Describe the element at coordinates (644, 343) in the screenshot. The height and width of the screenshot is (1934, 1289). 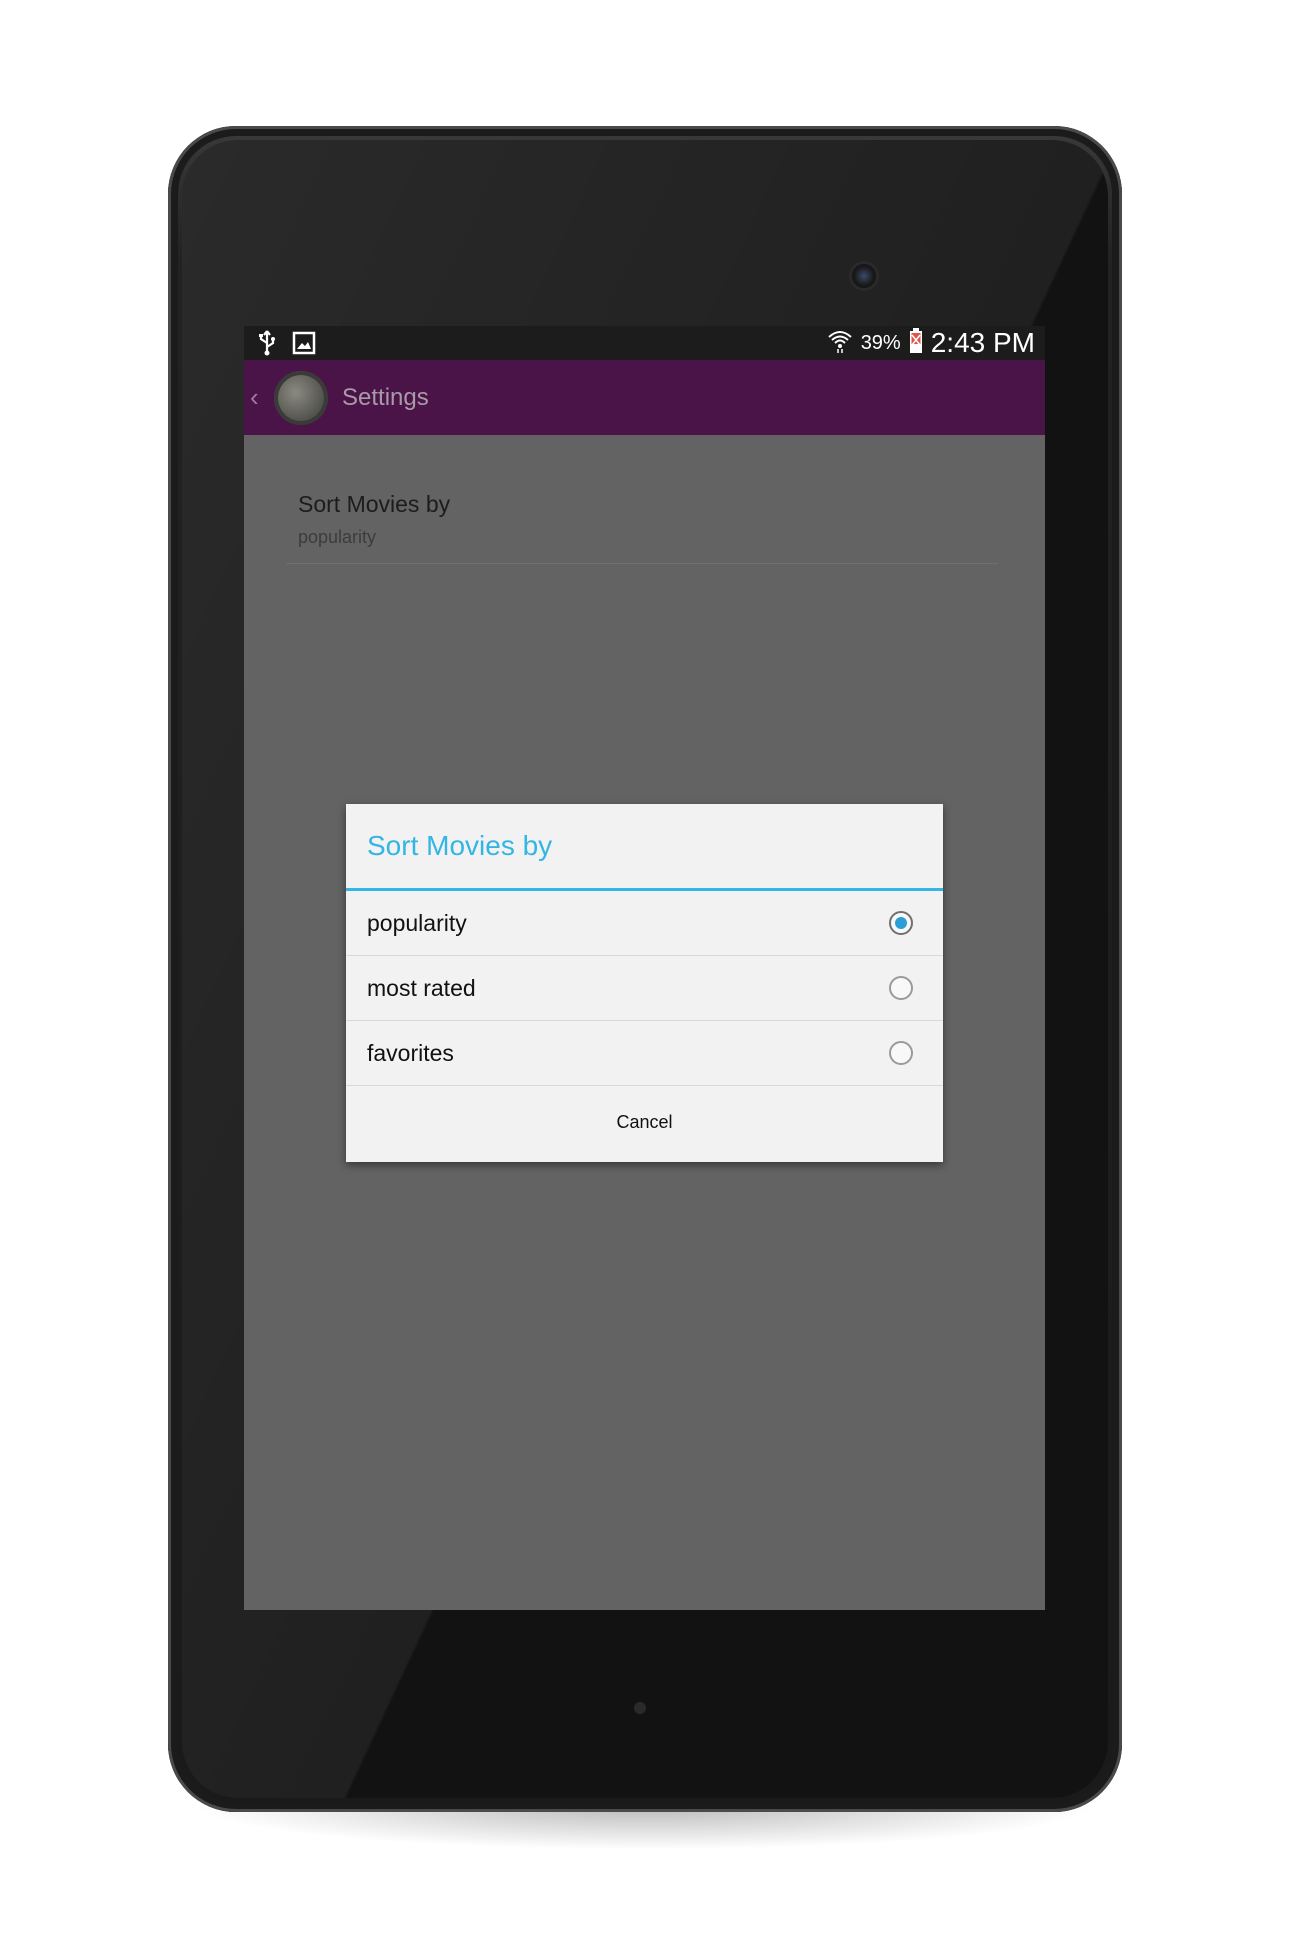
I see `status-bar: 39% 2:43 PM` at that location.